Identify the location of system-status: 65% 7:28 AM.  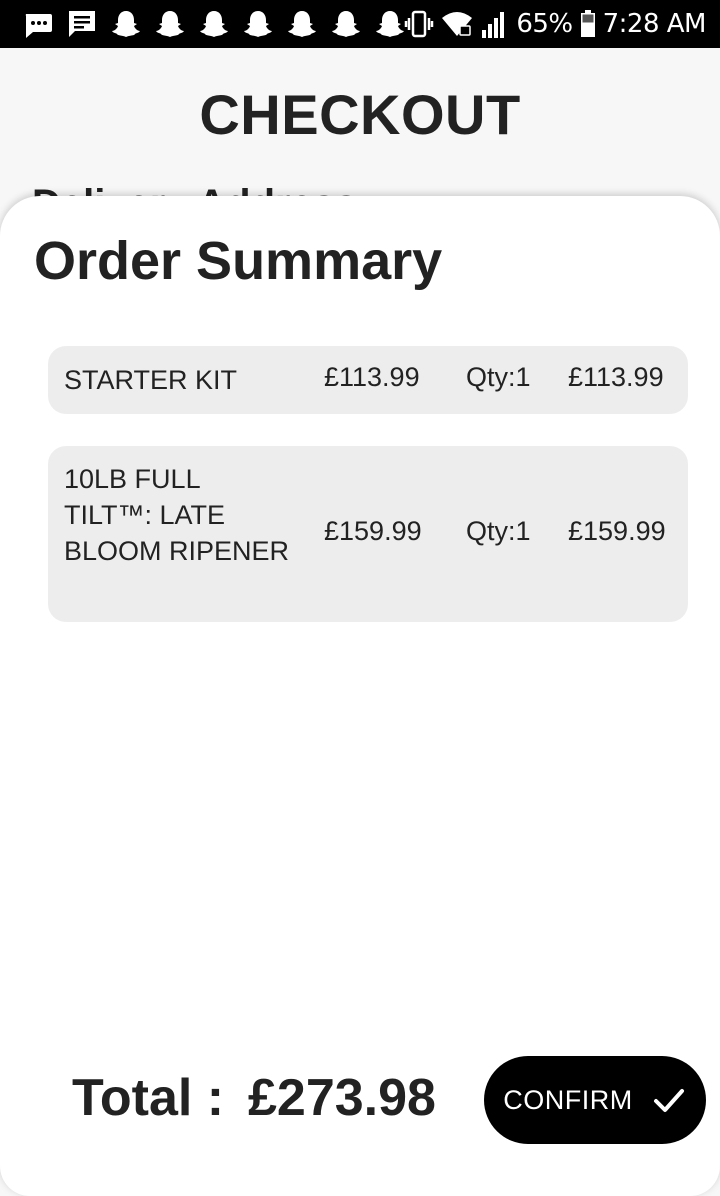
(555, 24).